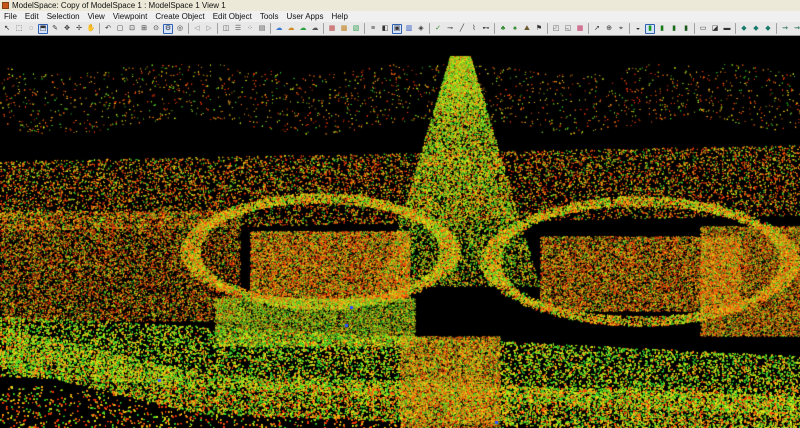 The height and width of the screenshot is (428, 800). I want to click on mesh-icon: ◰, so click(556, 29).